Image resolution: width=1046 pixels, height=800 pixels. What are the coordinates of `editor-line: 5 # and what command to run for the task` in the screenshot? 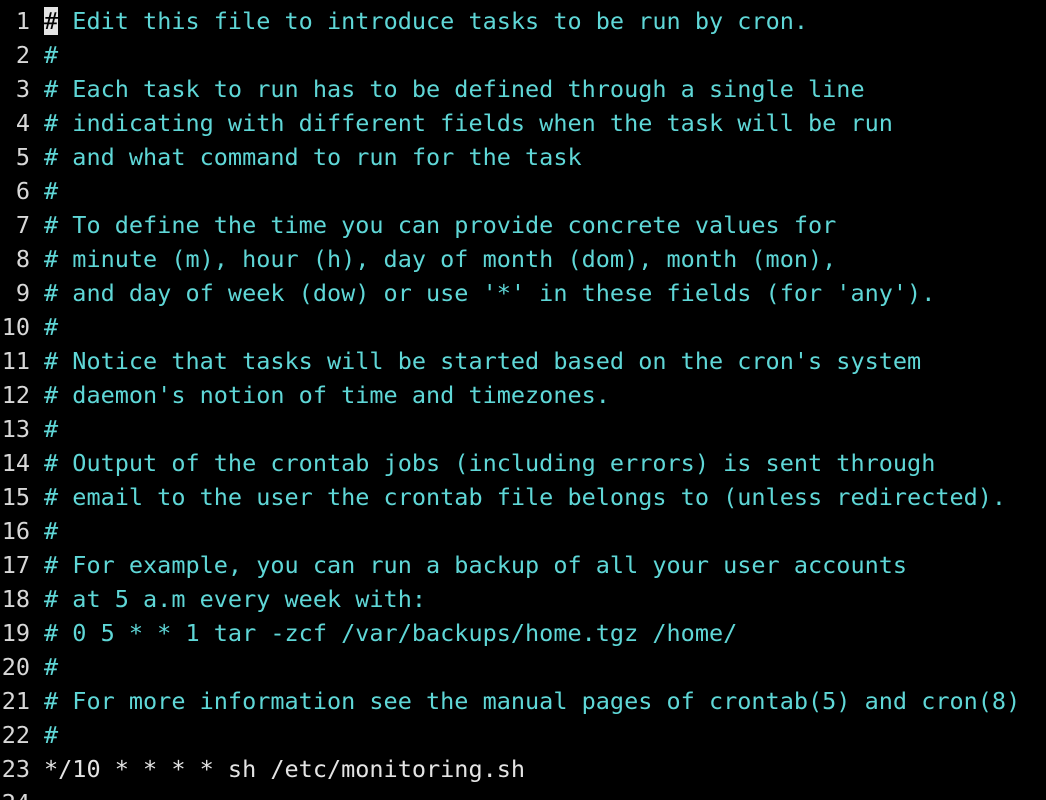 It's located at (523, 157).